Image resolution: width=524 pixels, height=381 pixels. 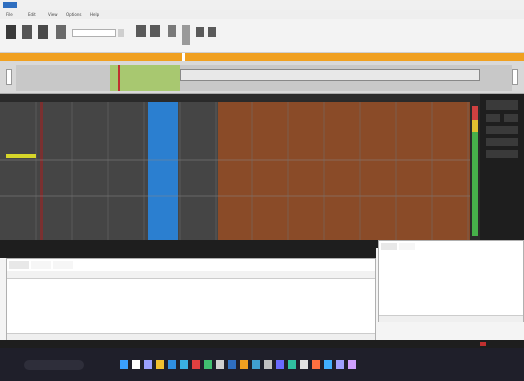 What do you see at coordinates (186, 35) in the screenshot?
I see `selection-icon` at bounding box center [186, 35].